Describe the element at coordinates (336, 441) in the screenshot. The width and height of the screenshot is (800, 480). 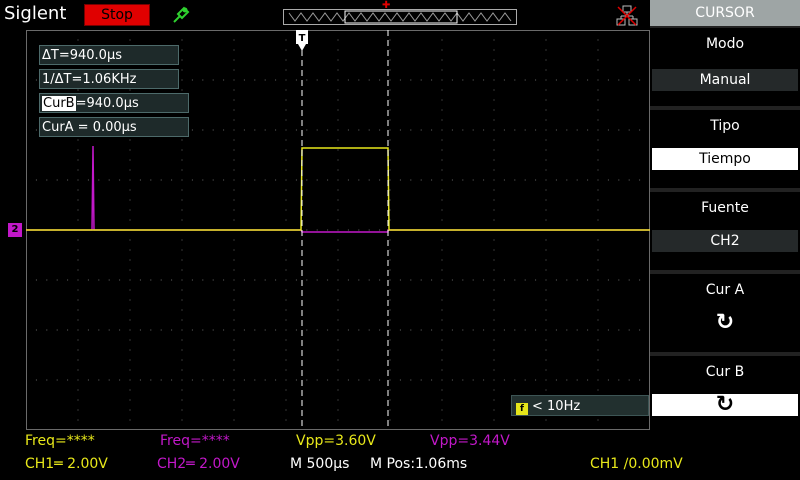
I see `ch1-vpp: Vpp=3.60V` at that location.